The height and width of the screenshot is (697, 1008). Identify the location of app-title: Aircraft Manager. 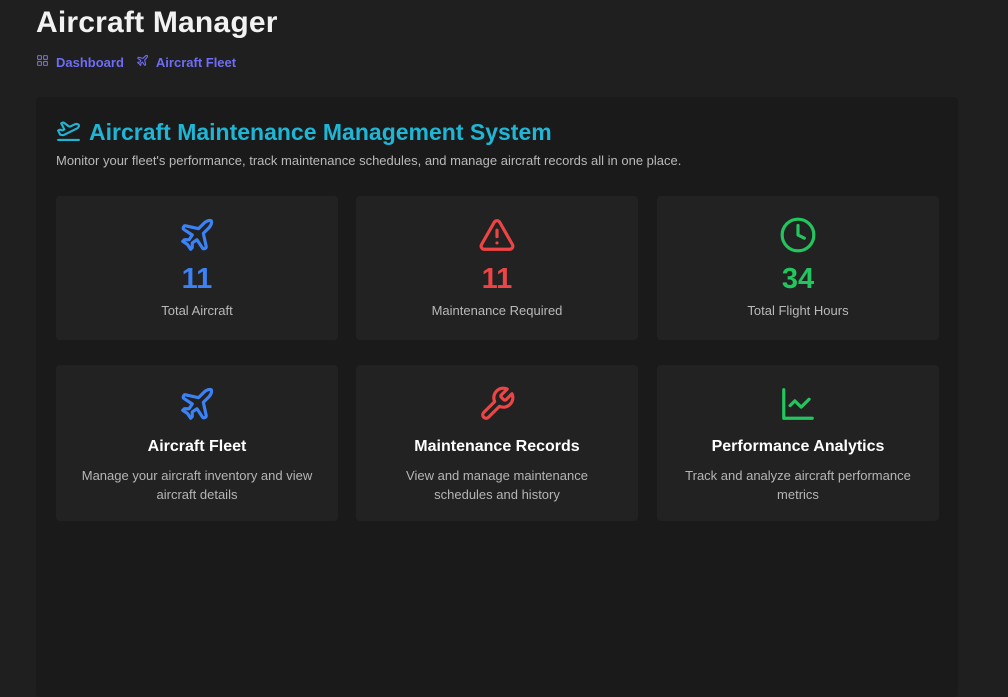
(157, 22).